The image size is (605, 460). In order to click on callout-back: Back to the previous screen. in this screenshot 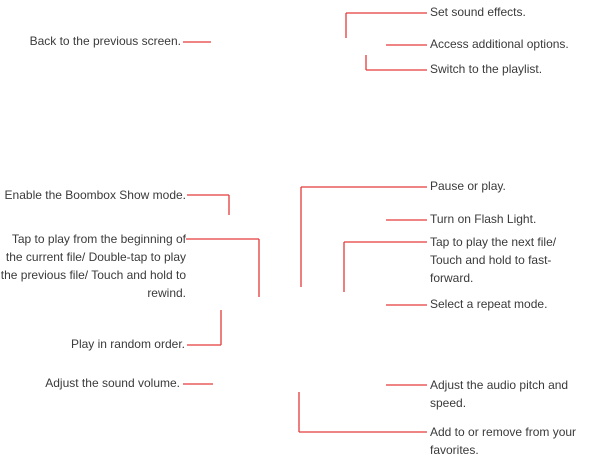, I will do `click(105, 41)`.